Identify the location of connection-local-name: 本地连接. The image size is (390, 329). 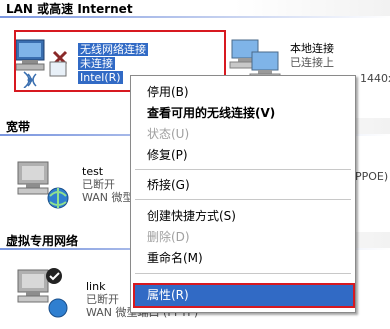
(312, 48).